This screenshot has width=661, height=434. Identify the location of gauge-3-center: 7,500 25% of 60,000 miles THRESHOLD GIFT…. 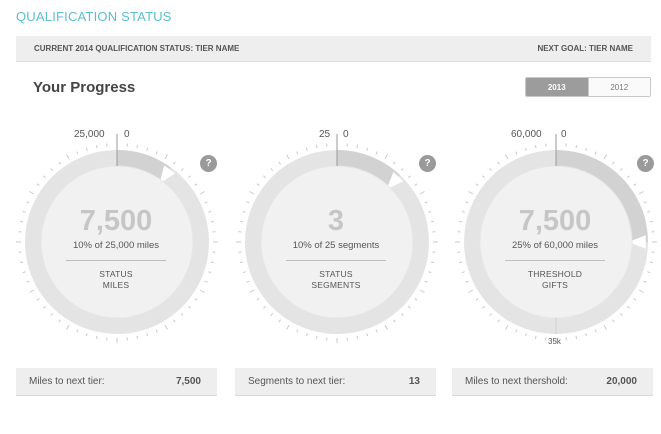
(555, 248).